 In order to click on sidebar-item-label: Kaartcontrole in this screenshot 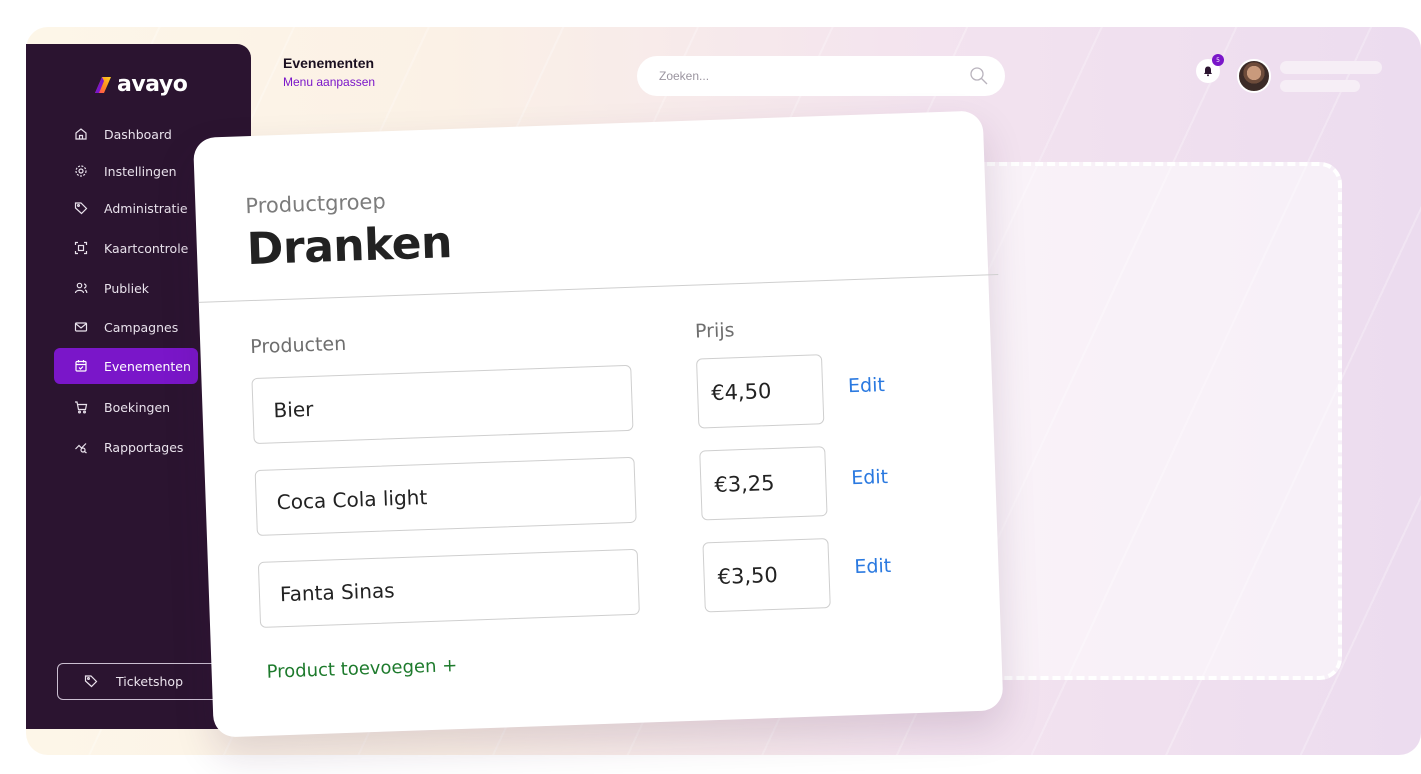, I will do `click(146, 248)`.